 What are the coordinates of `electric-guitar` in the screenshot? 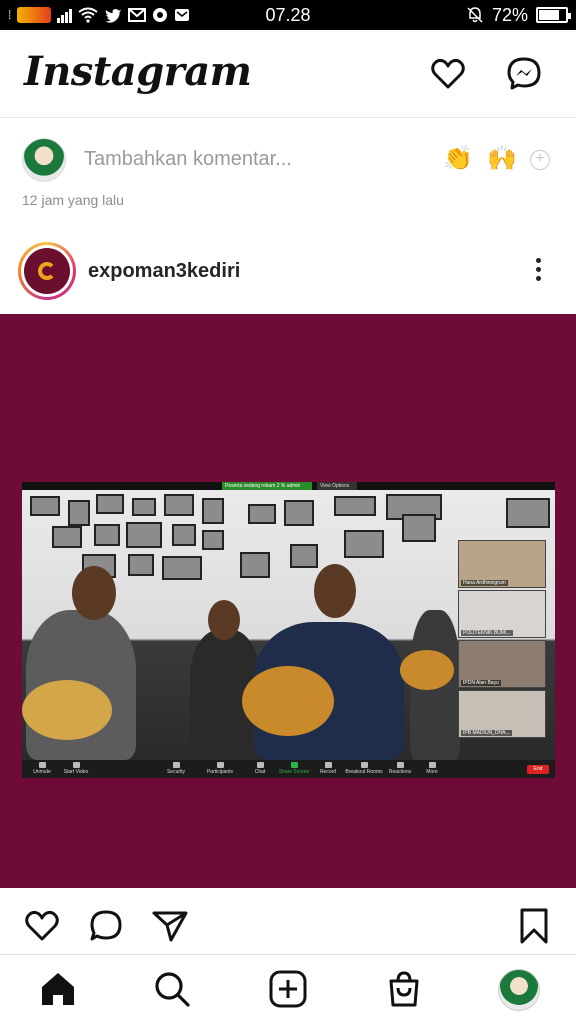 It's located at (427, 670).